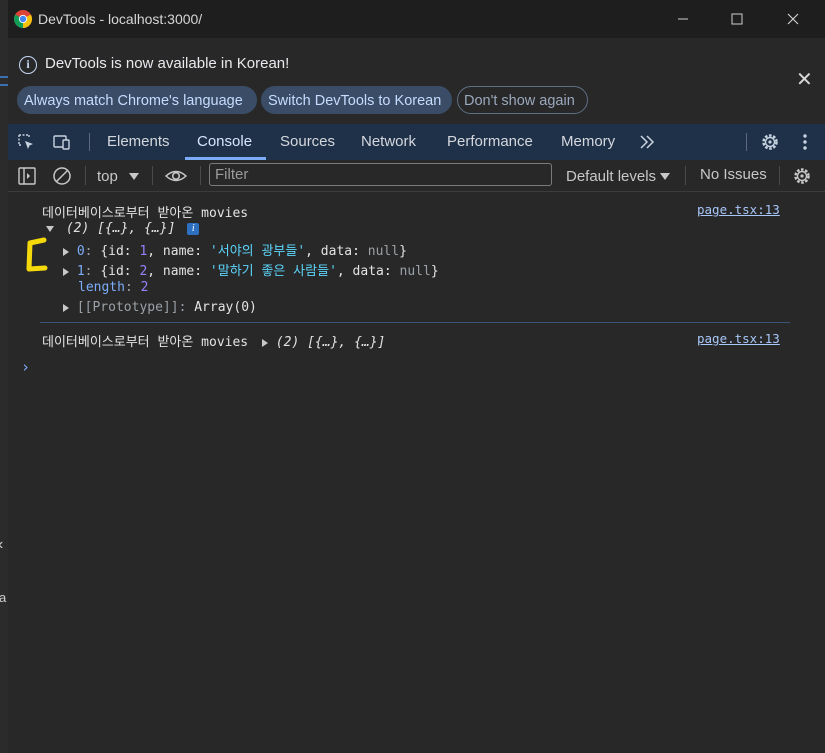  Describe the element at coordinates (25, 367) in the screenshot. I see `console-prompt: ›` at that location.